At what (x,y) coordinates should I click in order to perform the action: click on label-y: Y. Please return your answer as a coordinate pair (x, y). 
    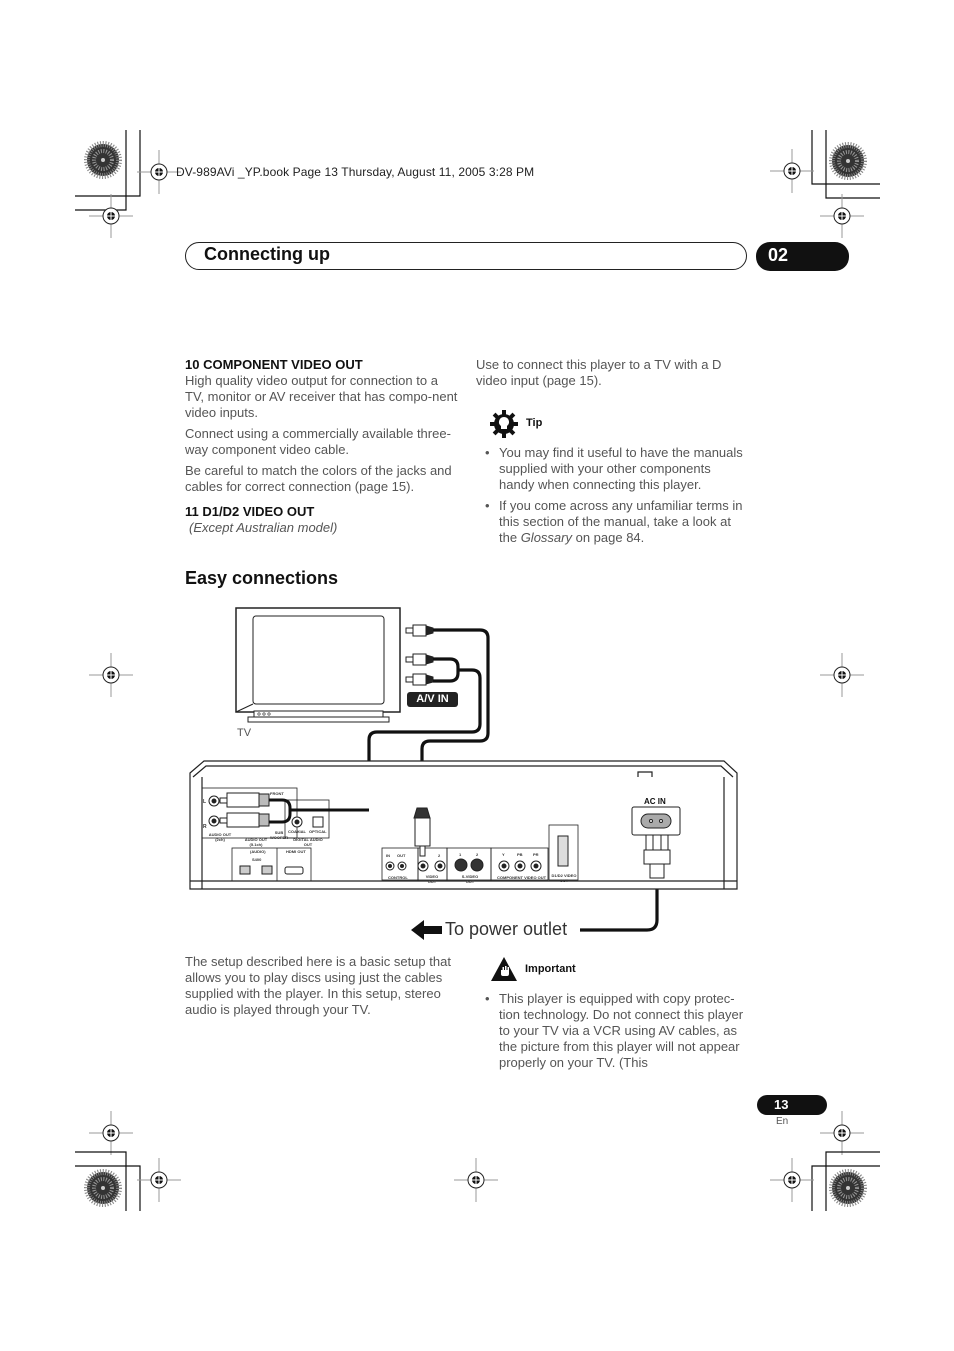
    Looking at the image, I should click on (503, 854).